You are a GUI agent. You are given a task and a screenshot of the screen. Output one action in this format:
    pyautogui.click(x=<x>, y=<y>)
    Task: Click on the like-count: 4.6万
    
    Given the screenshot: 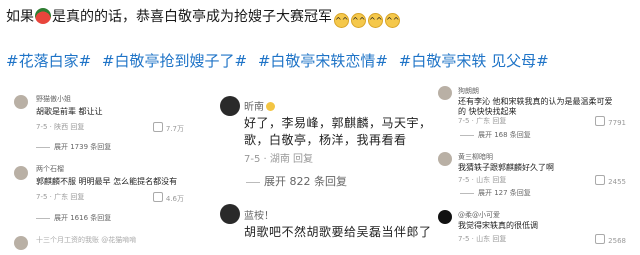 What is the action you would take?
    pyautogui.click(x=168, y=198)
    